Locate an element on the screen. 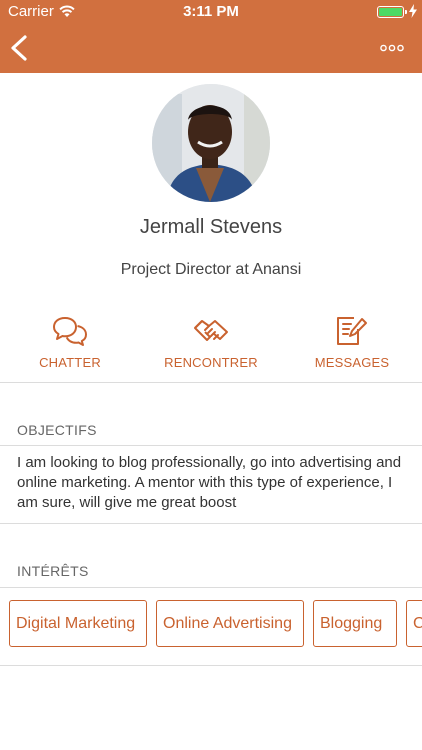  interest-chip: Blogging is located at coordinates (355, 623).